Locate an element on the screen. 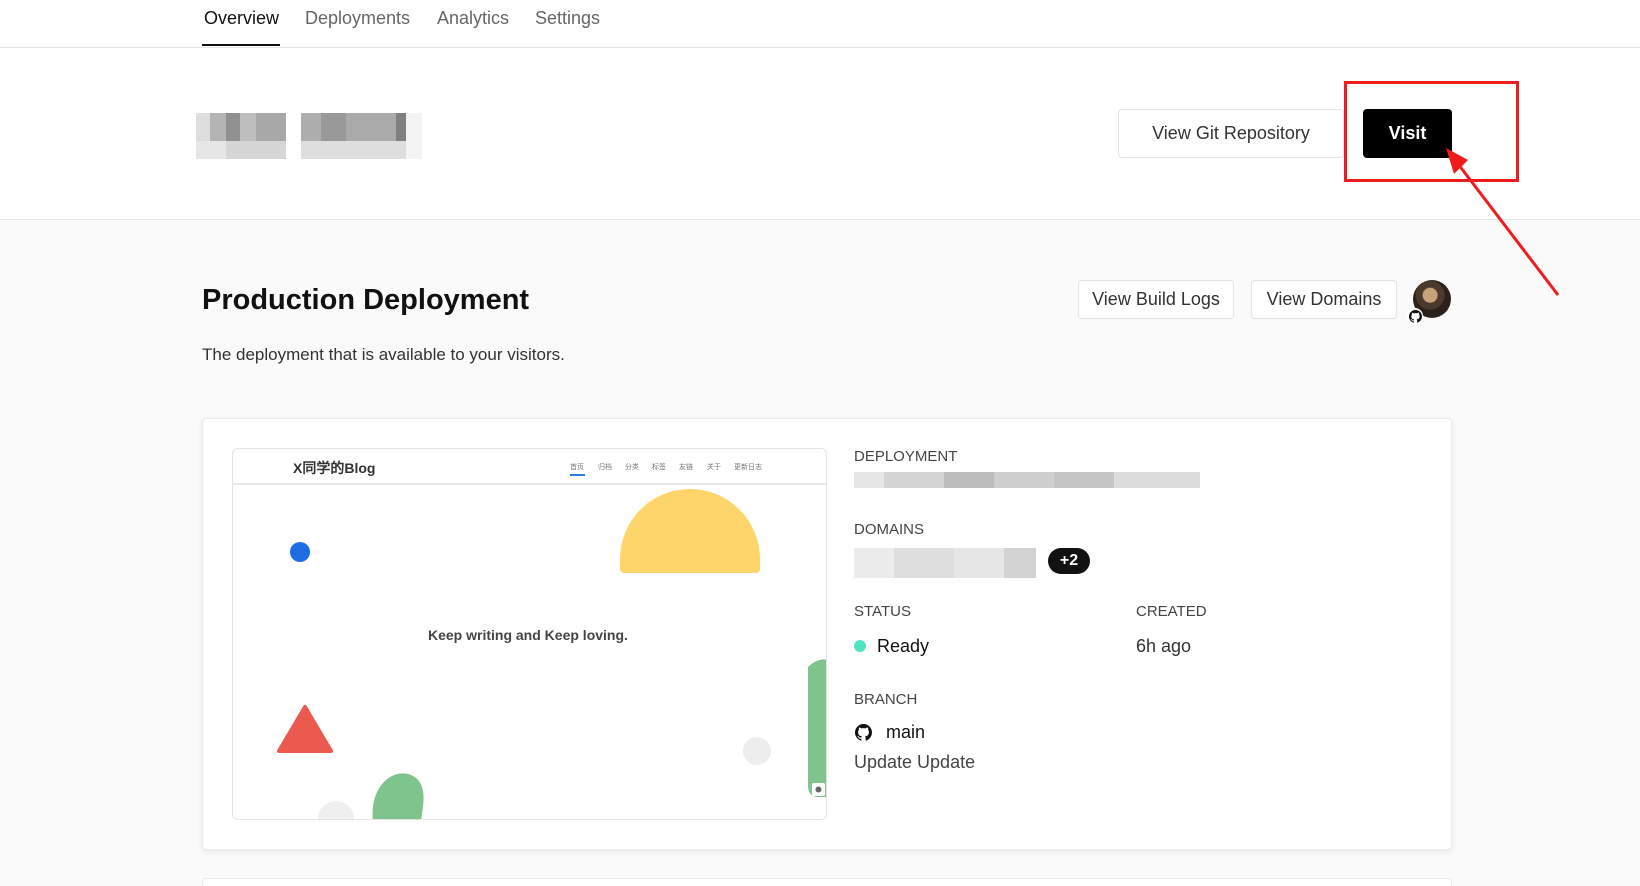  tab-overview: Overview is located at coordinates (241, 18).